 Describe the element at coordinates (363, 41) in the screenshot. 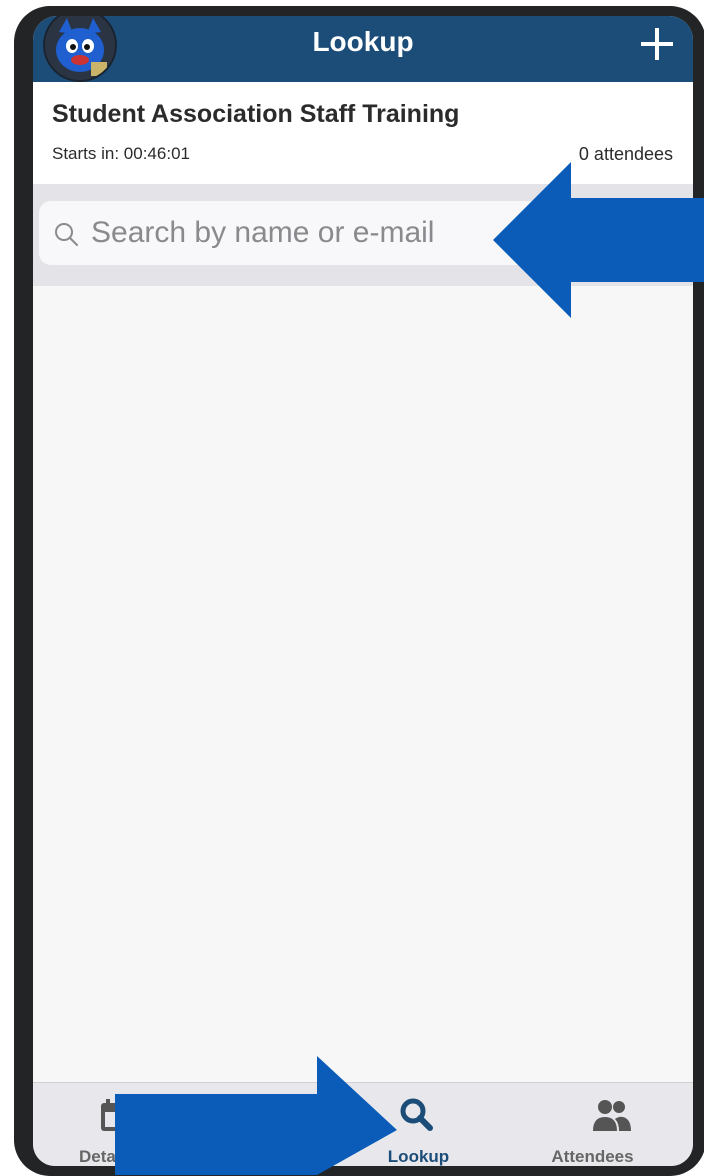

I see `page-title: Lookup` at that location.